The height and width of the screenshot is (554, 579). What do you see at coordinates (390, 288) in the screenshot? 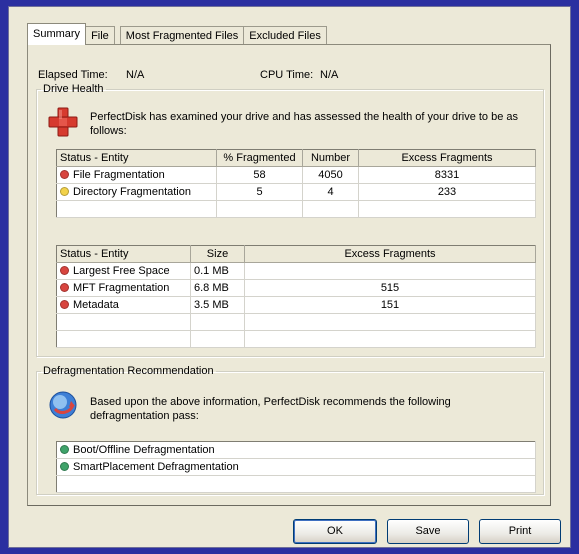
I see `excess-cell: 515` at bounding box center [390, 288].